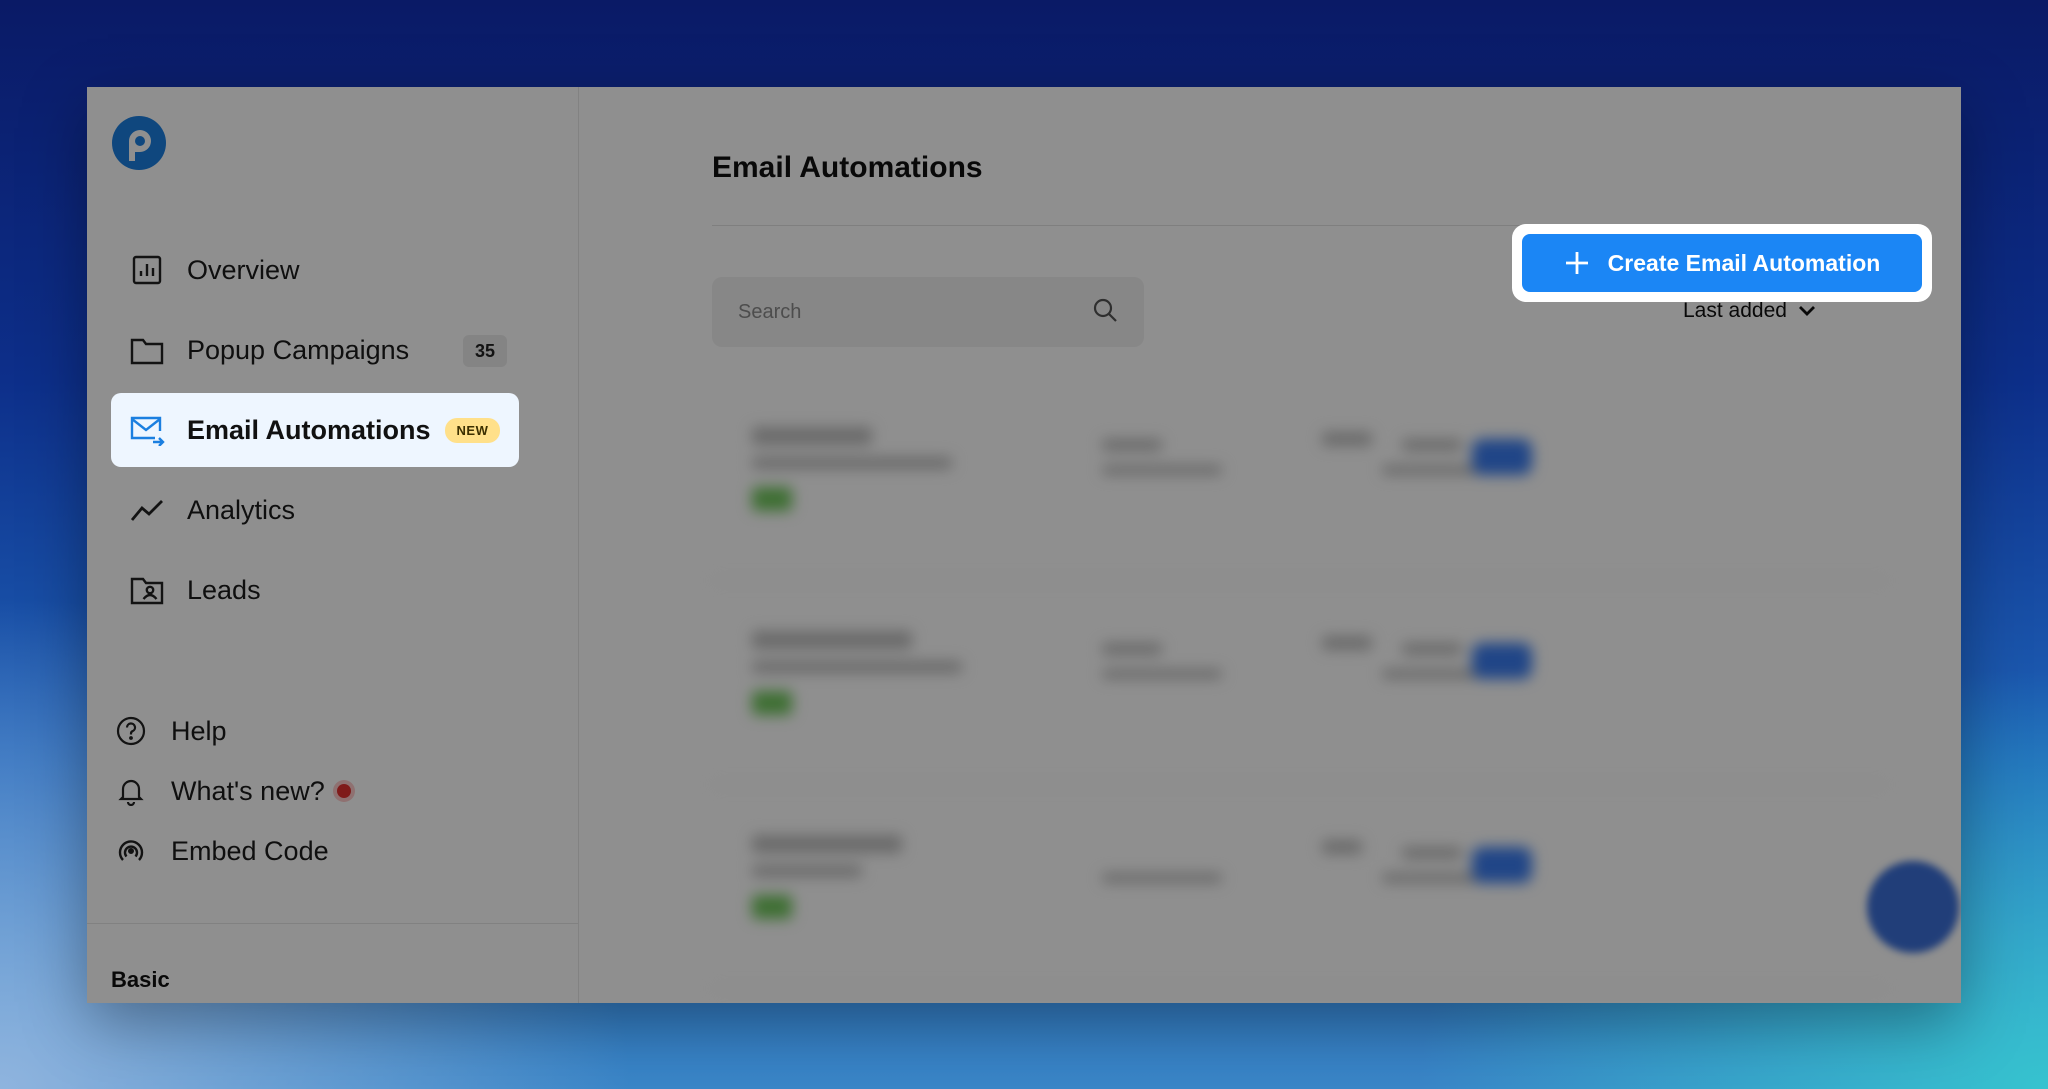  I want to click on search-box, so click(928, 312).